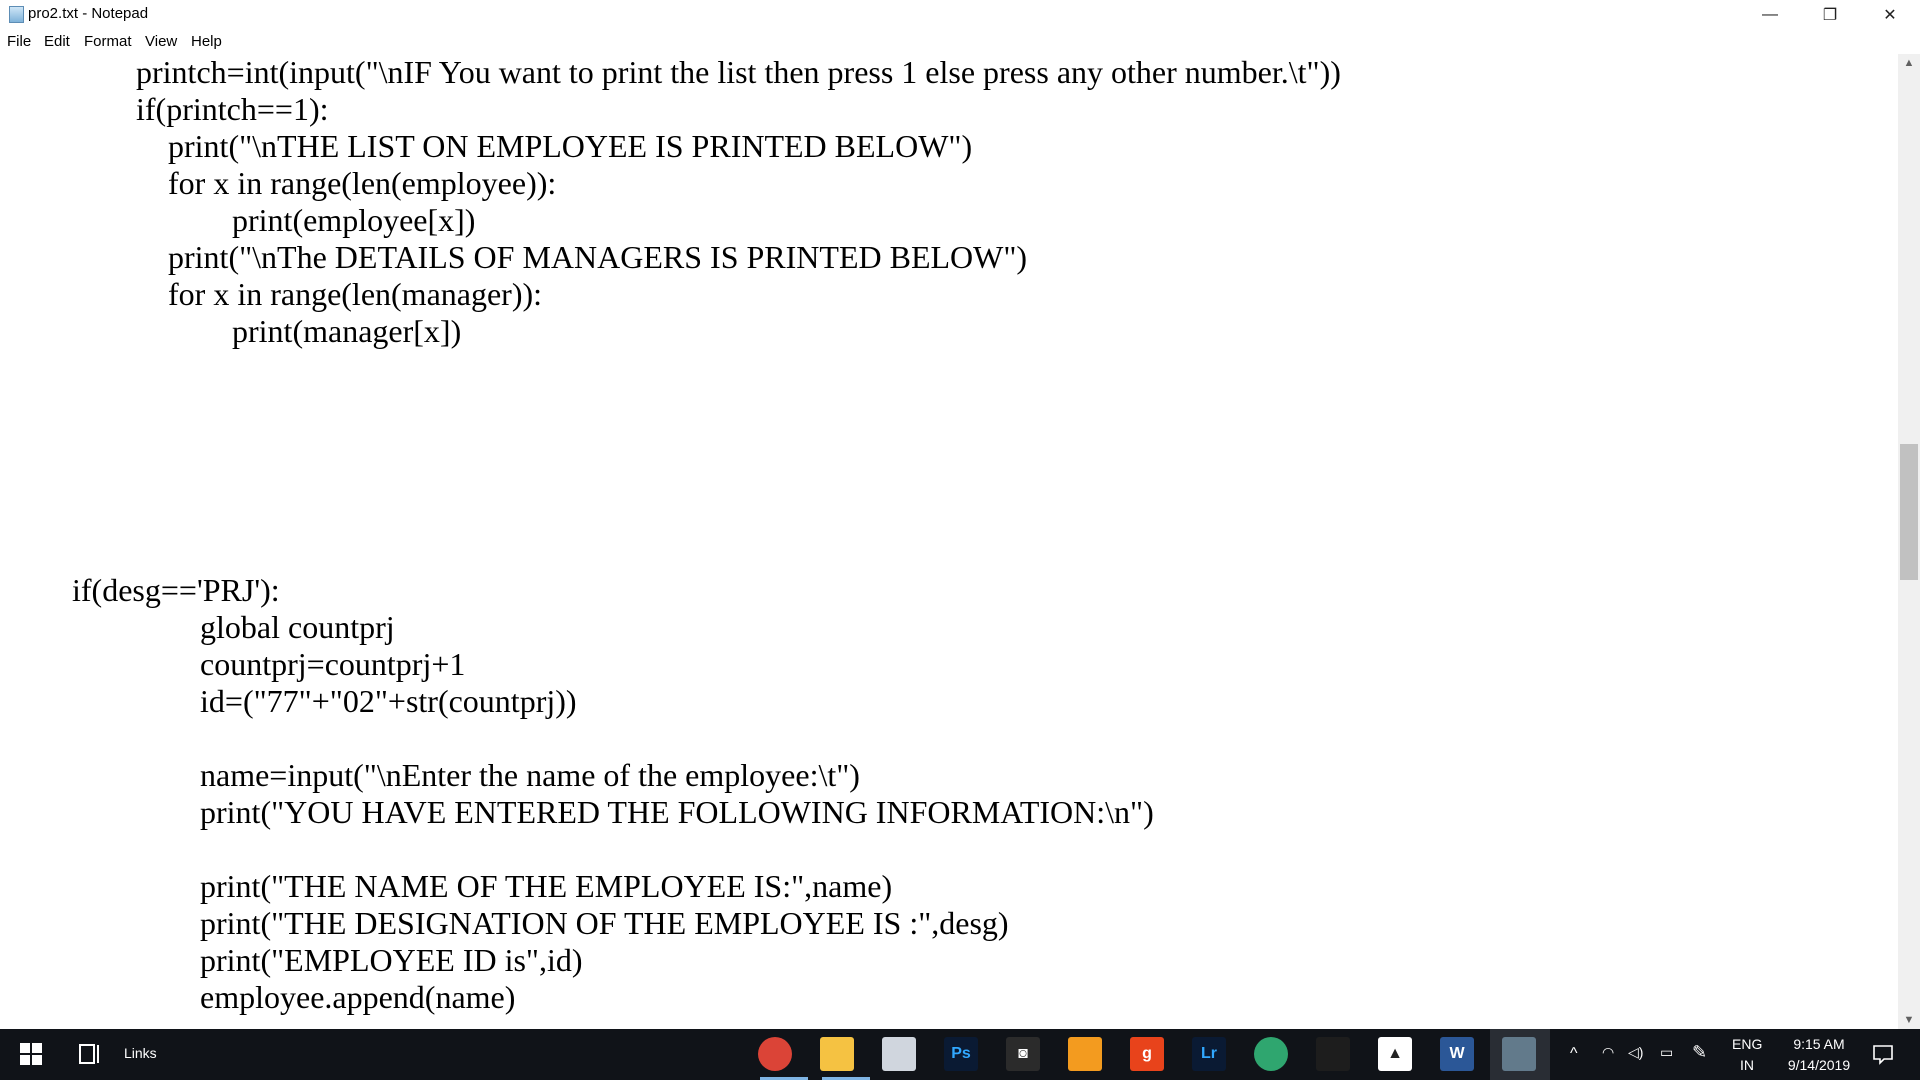 Image resolution: width=1920 pixels, height=1080 pixels. Describe the element at coordinates (232, 109) in the screenshot. I see `code-line: if(printch==1):` at that location.